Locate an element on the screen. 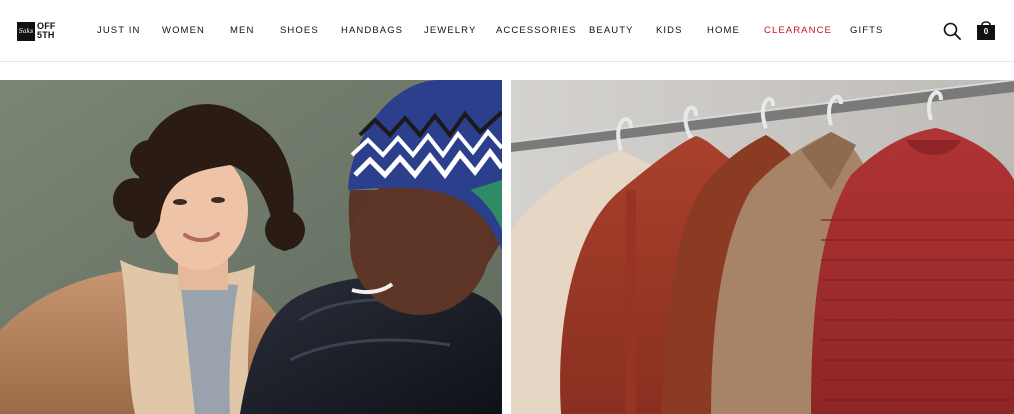  nav-item-handbags: HANDBAGS is located at coordinates (372, 30).